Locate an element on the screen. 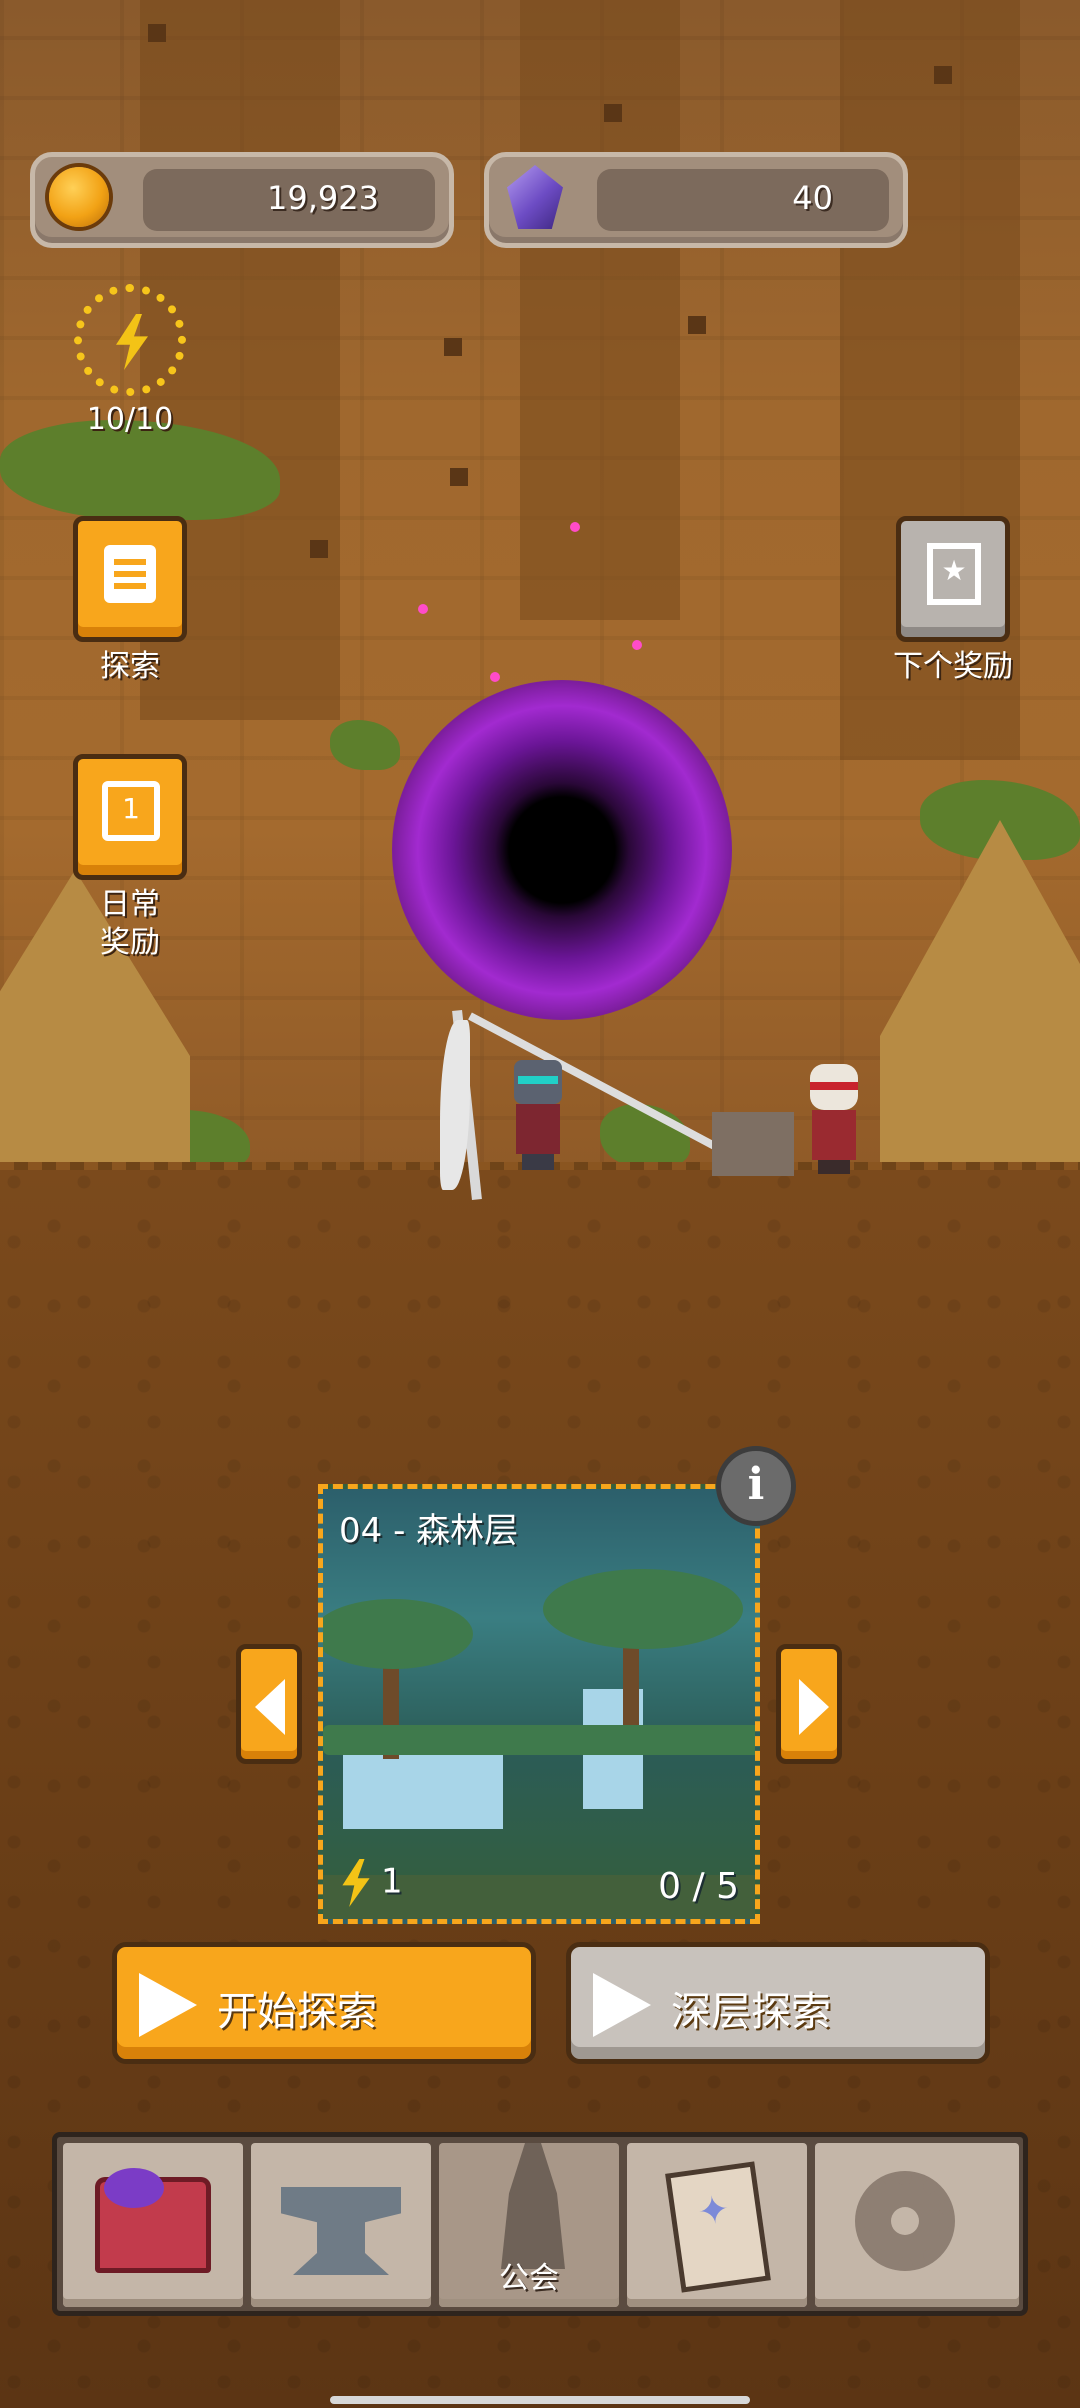  dark-portal is located at coordinates (562, 850).